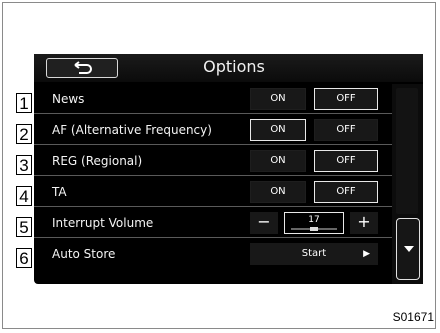 This screenshot has height=333, width=440. What do you see at coordinates (413, 317) in the screenshot?
I see `figure-code: S01671` at bounding box center [413, 317].